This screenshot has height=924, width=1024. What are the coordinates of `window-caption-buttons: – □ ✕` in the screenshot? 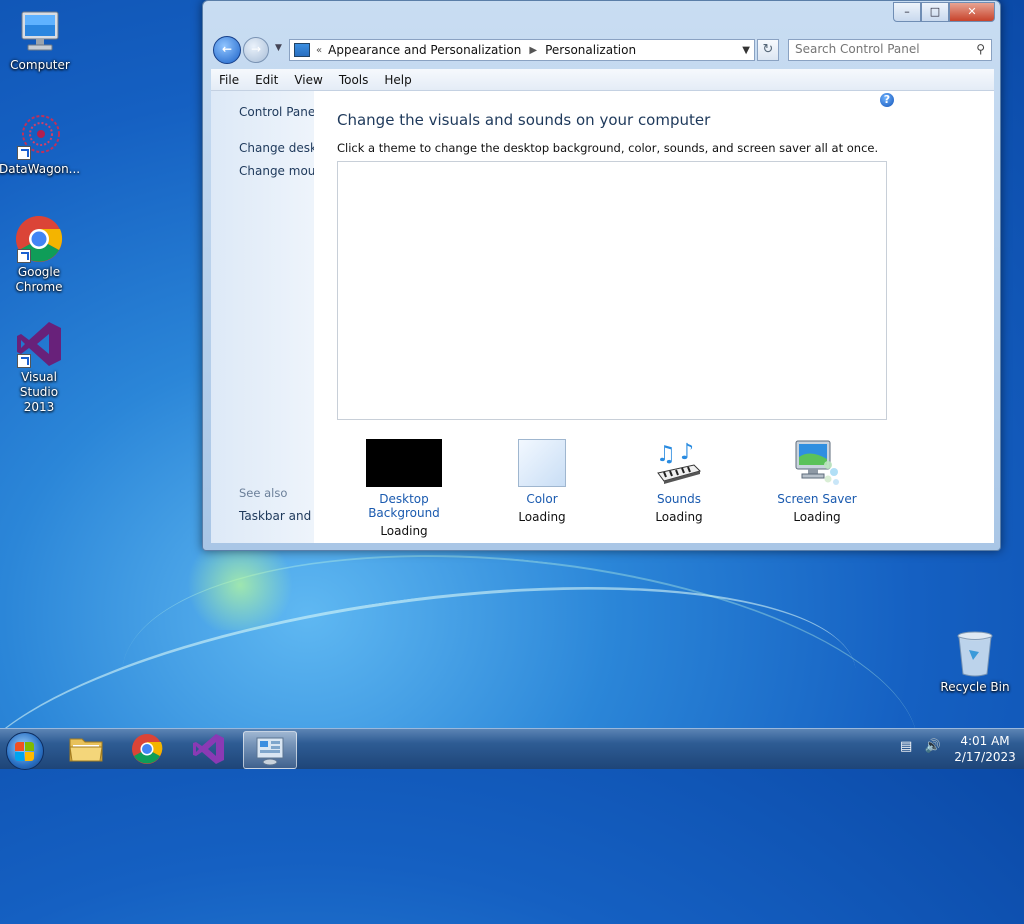 It's located at (944, 12).